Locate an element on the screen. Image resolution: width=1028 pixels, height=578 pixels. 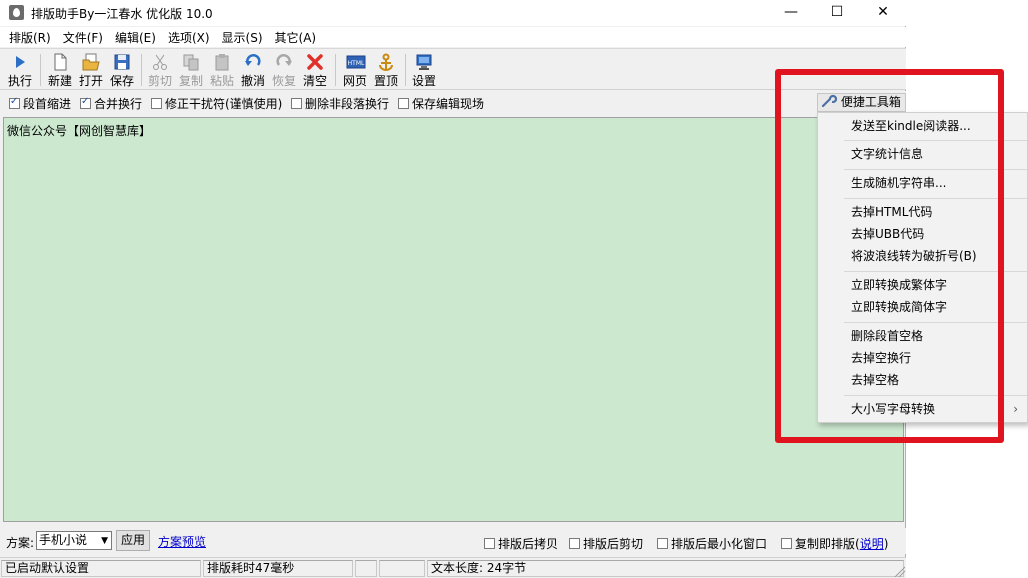
cut-after-checkbox: 排版后剪切 is located at coordinates (606, 543).